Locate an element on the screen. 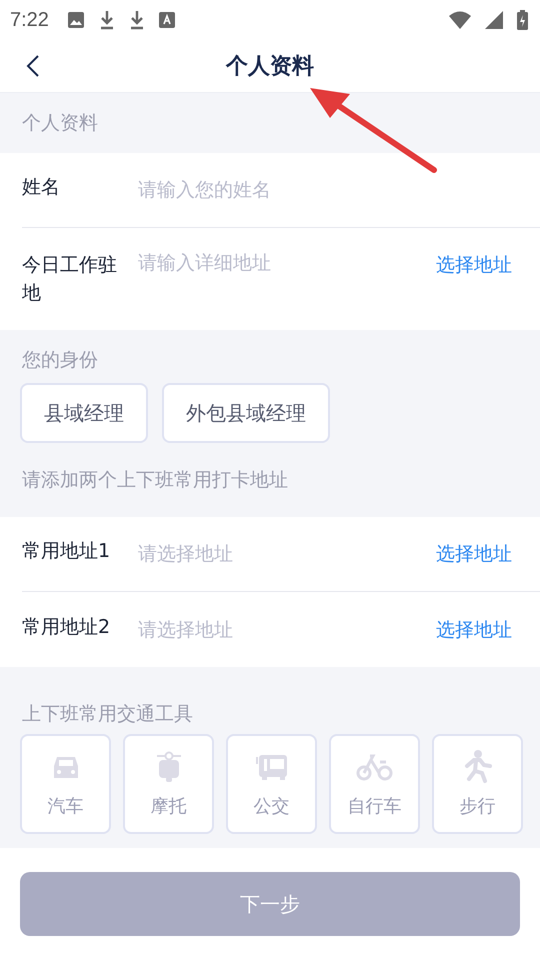 The image size is (540, 960). transport-option: 自行车 is located at coordinates (374, 784).